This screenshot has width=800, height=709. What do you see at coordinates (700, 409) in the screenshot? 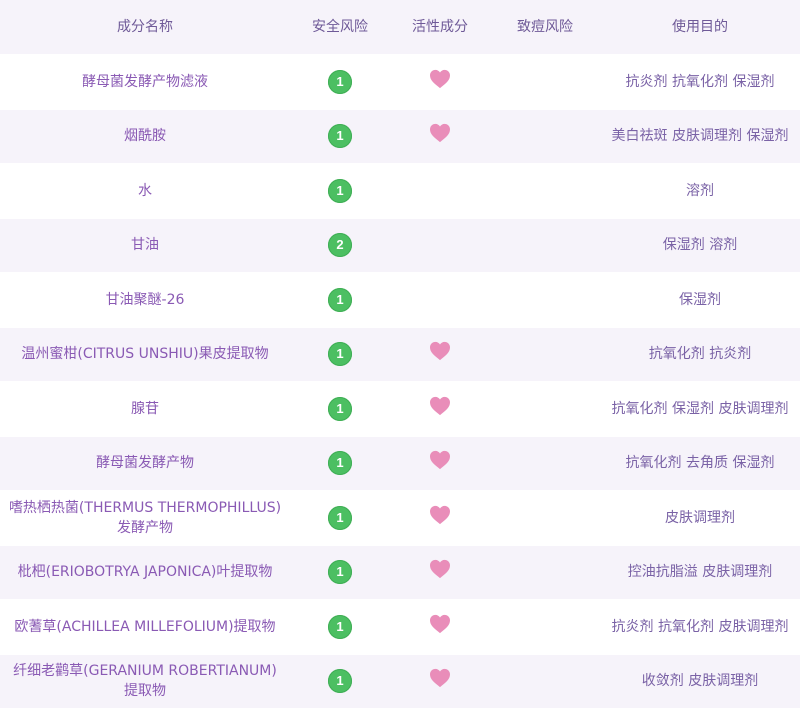
I see `usage-purpose: 抗氧化剂 保湿剂 皮肤调理剂` at bounding box center [700, 409].